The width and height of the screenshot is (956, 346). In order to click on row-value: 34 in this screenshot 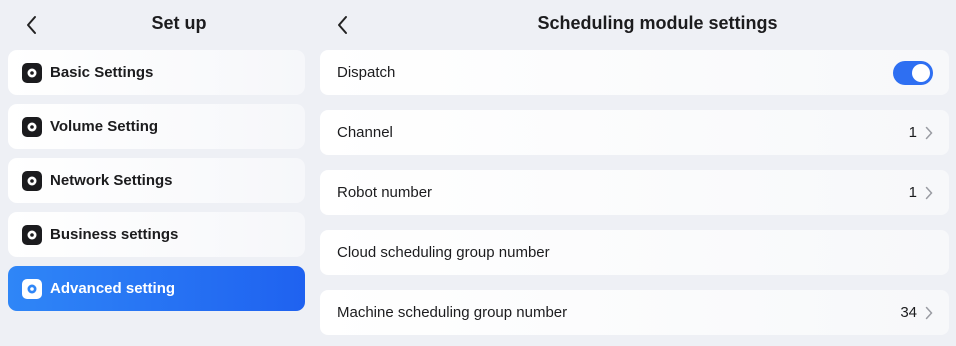, I will do `click(908, 312)`.